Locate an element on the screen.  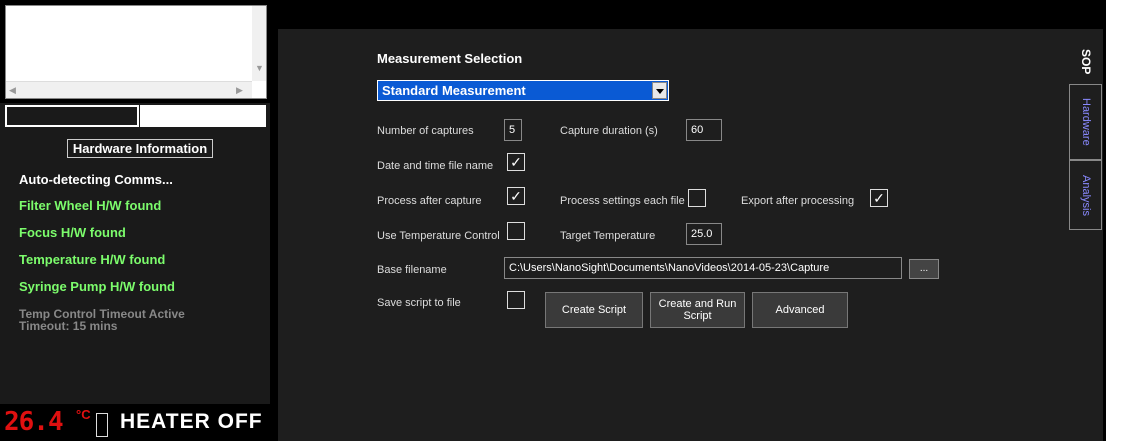
scroll-right-arrow-icon: ▶ is located at coordinates (239, 90).